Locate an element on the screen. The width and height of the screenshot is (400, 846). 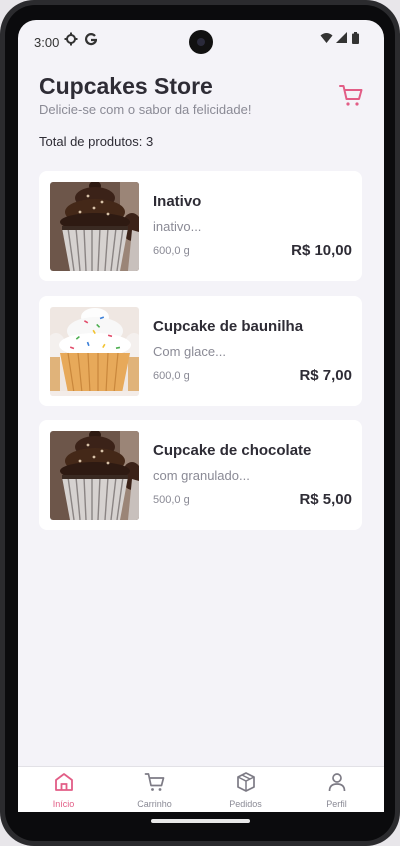
product-weight: 500,0 g is located at coordinates (171, 500).